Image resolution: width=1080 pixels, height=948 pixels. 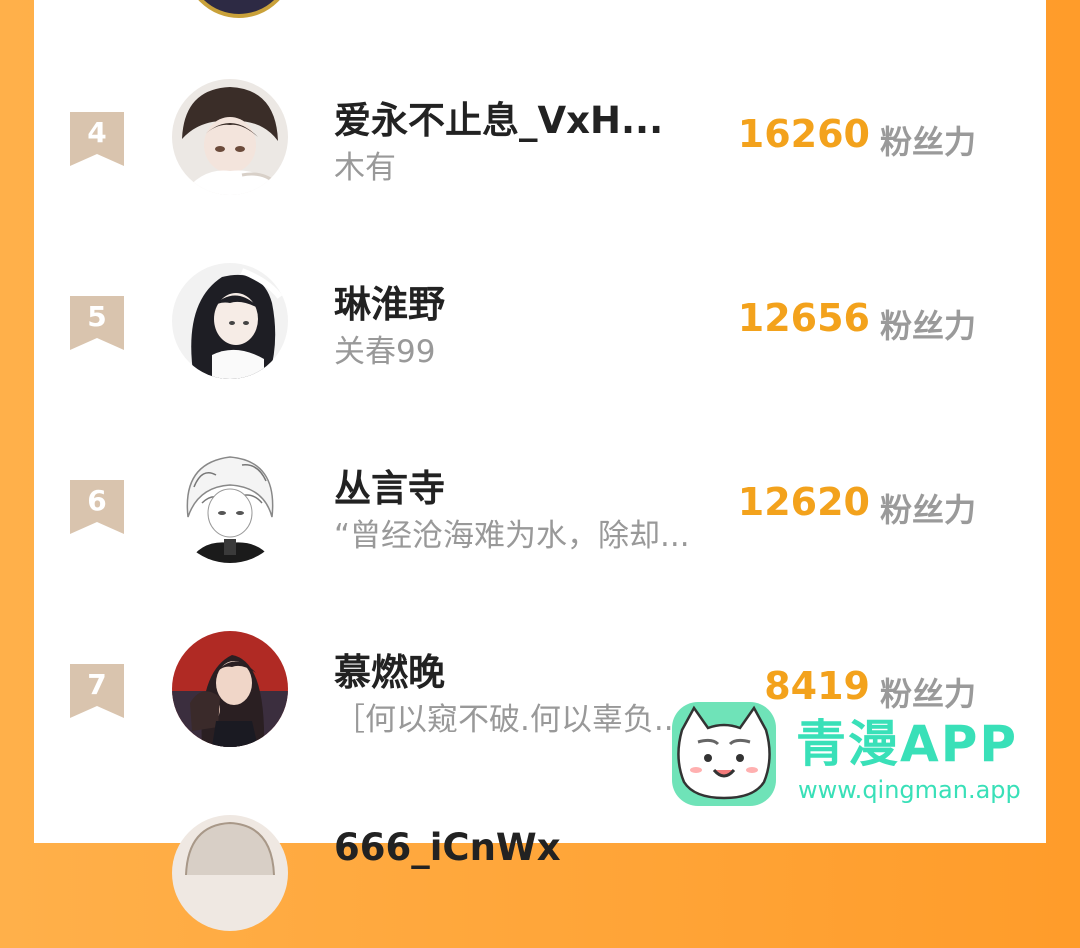 I want to click on cat-logo-icon, so click(x=724, y=754).